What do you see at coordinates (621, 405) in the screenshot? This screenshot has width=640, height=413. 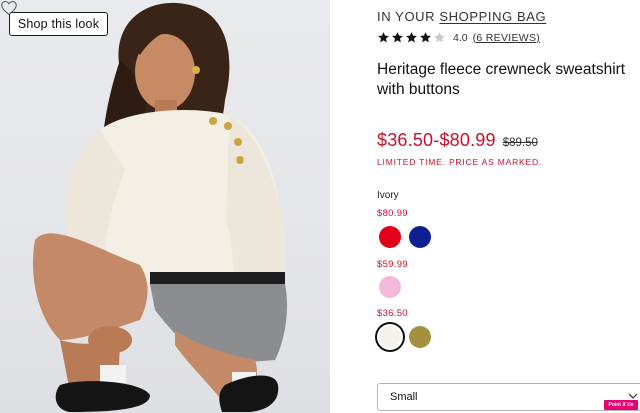 I see `pin-it-button: Point X Ue` at bounding box center [621, 405].